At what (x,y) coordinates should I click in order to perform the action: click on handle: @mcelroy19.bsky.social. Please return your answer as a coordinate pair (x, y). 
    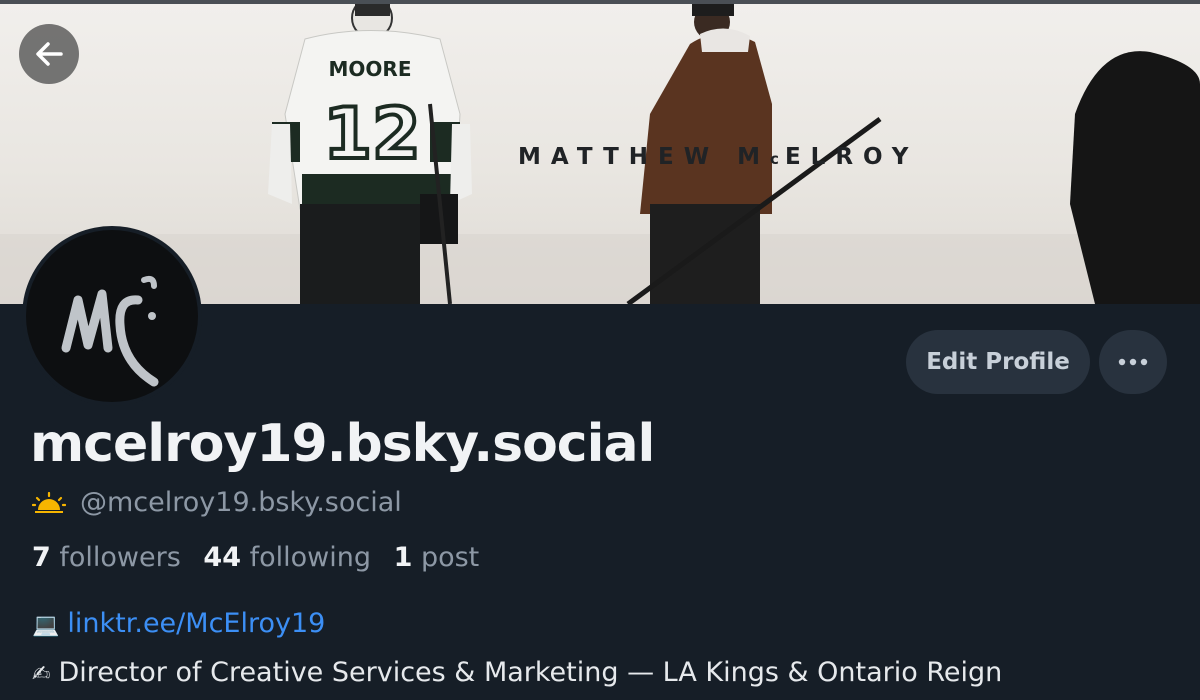
    Looking at the image, I should click on (241, 502).